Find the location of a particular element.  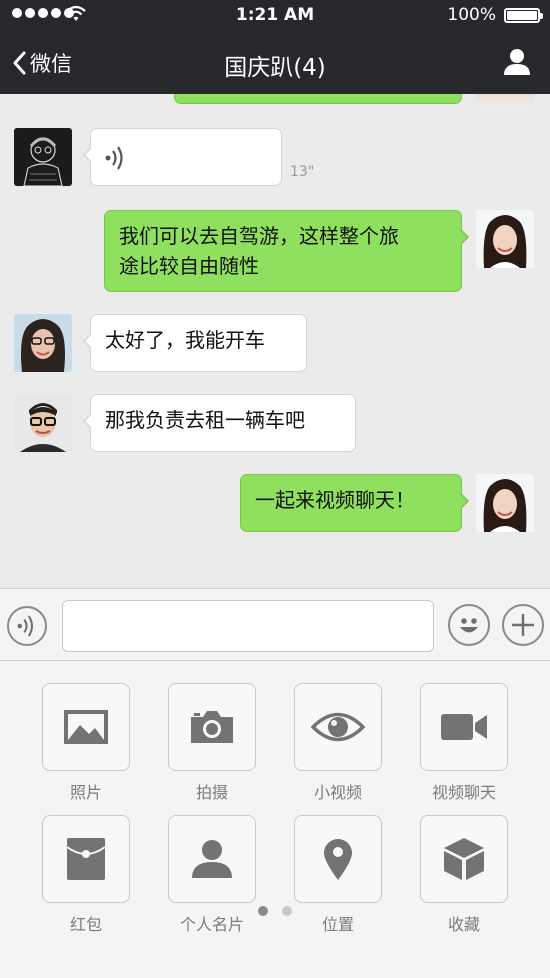

message-bubble-self: 一起来视频聊天！ is located at coordinates (354, 503).